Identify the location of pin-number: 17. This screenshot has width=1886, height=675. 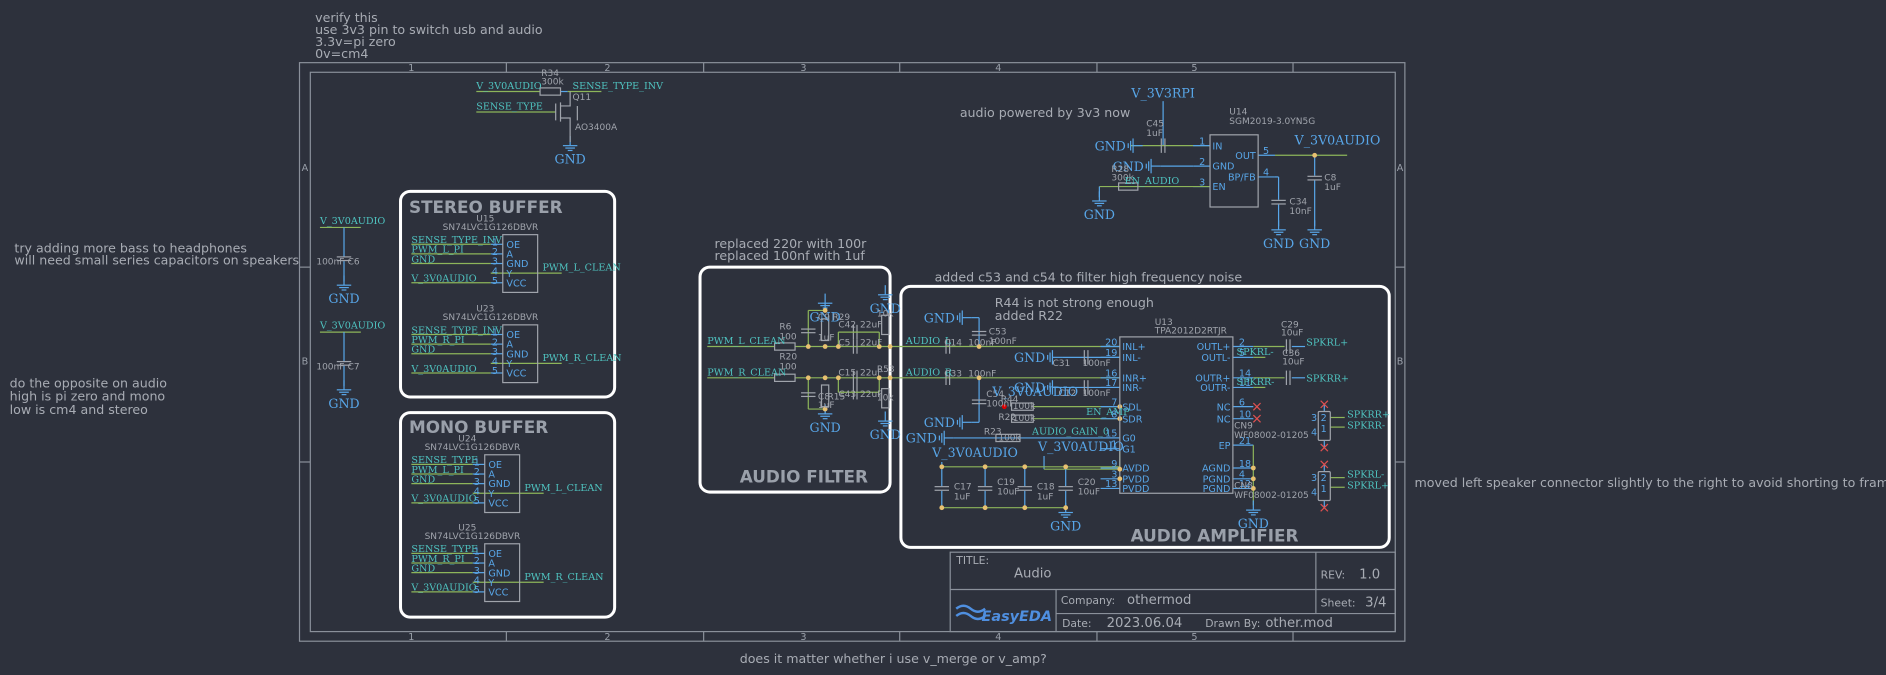
(1111, 383).